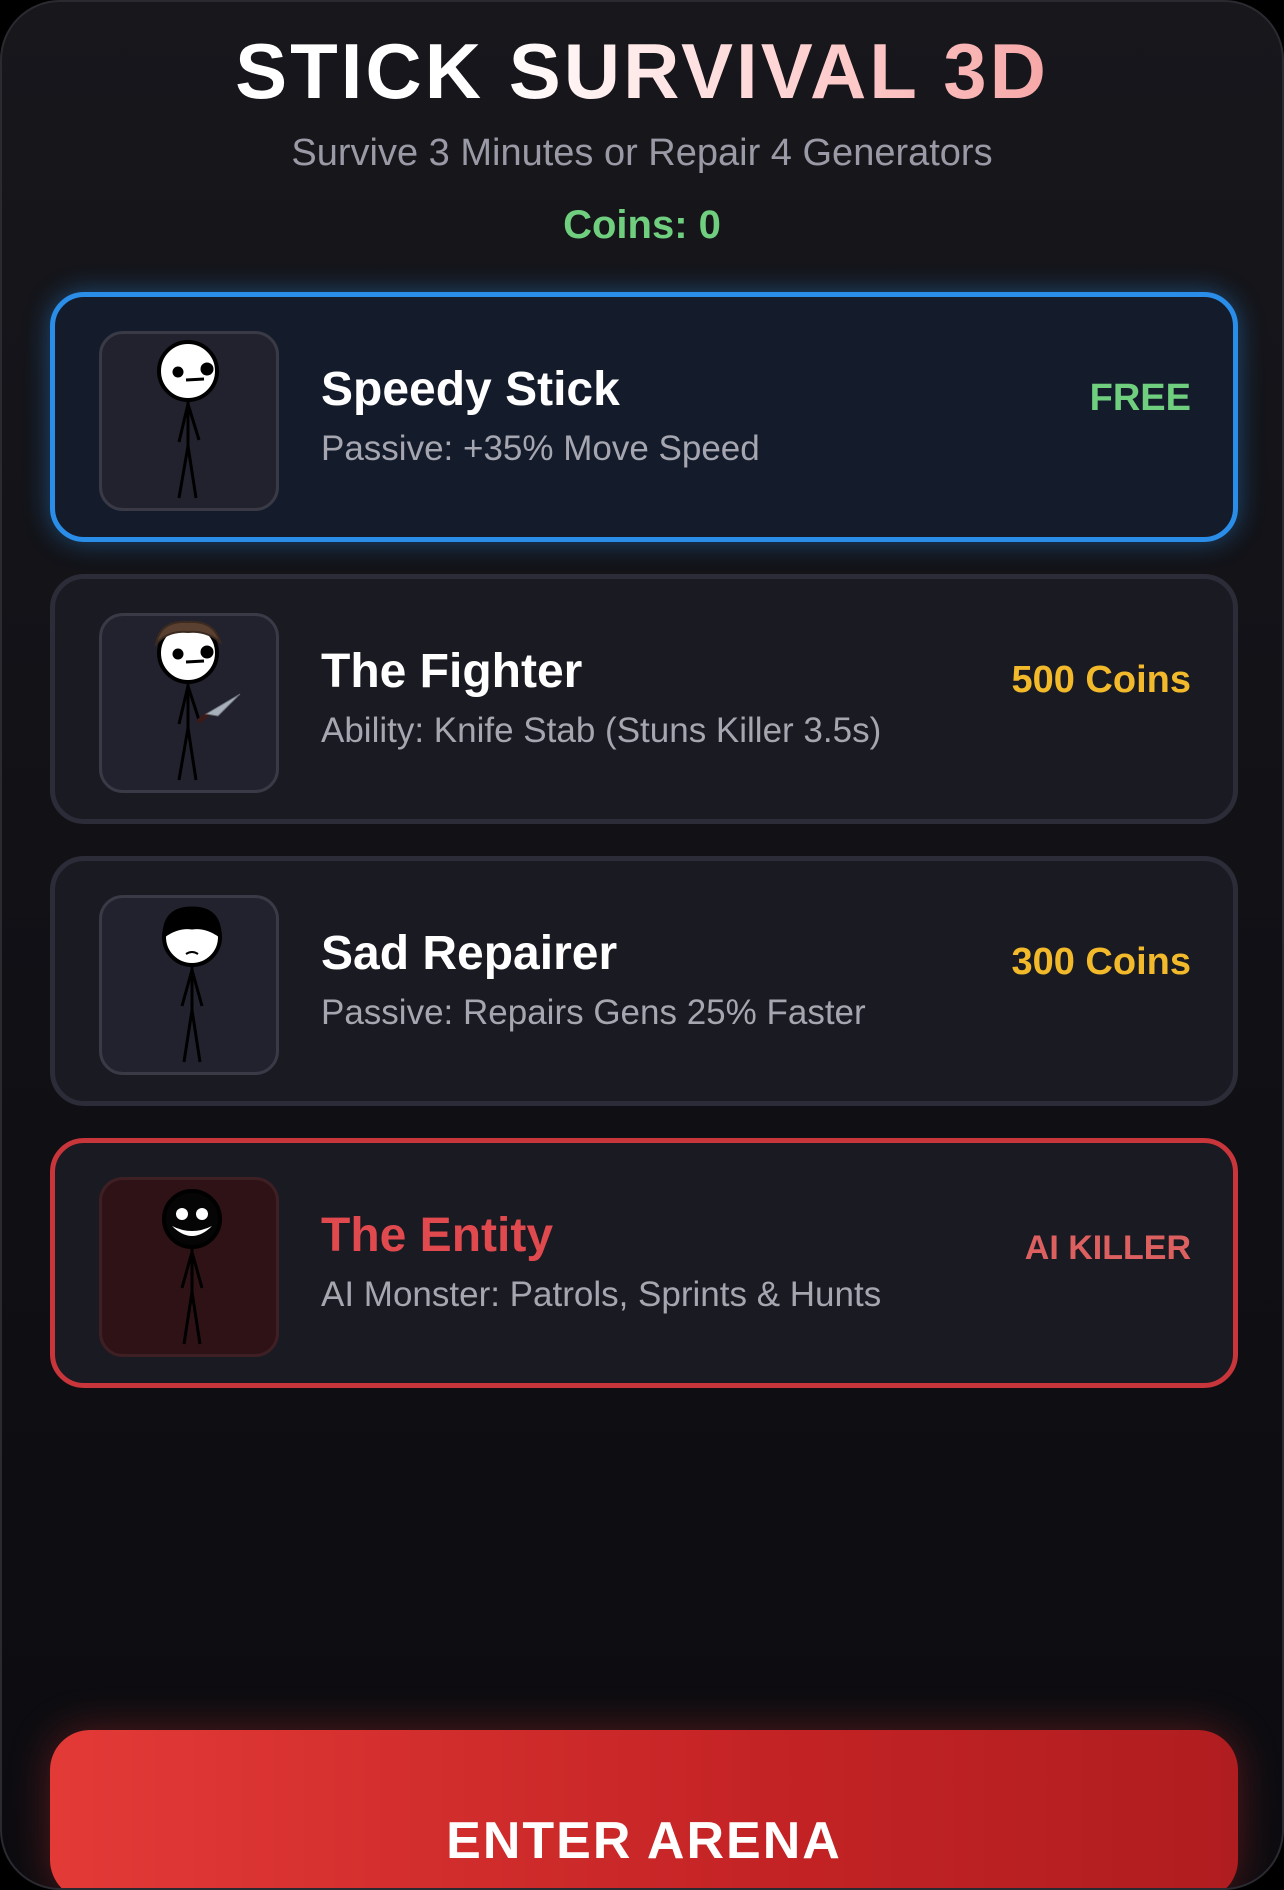 This screenshot has height=1890, width=1284. I want to click on fighter-stick-figure-with-knife-icon, so click(197, 700).